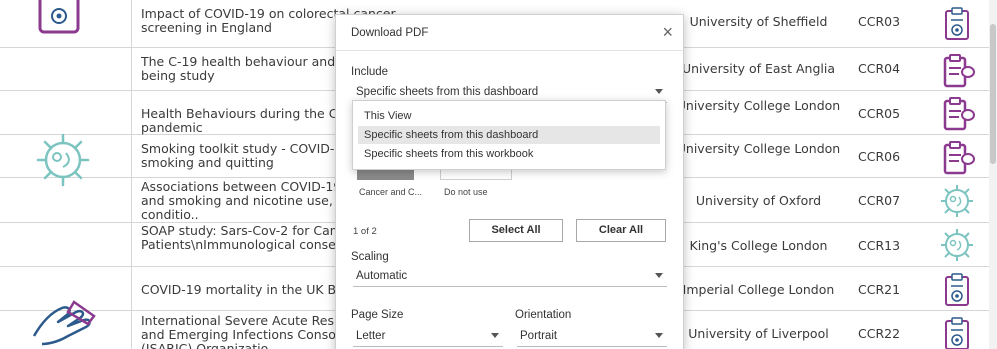 Image resolution: width=997 pixels, height=349 pixels. I want to click on dialog-title: Download PDF, so click(390, 33).